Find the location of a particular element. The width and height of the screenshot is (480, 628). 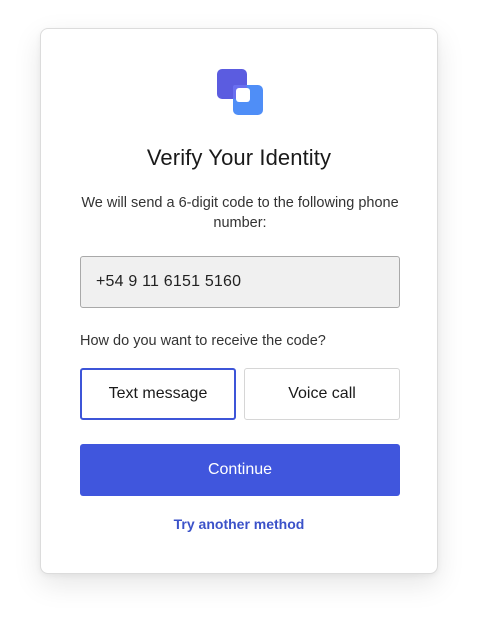

phone-number-field: +54 9 11 6151 5160 is located at coordinates (240, 282).